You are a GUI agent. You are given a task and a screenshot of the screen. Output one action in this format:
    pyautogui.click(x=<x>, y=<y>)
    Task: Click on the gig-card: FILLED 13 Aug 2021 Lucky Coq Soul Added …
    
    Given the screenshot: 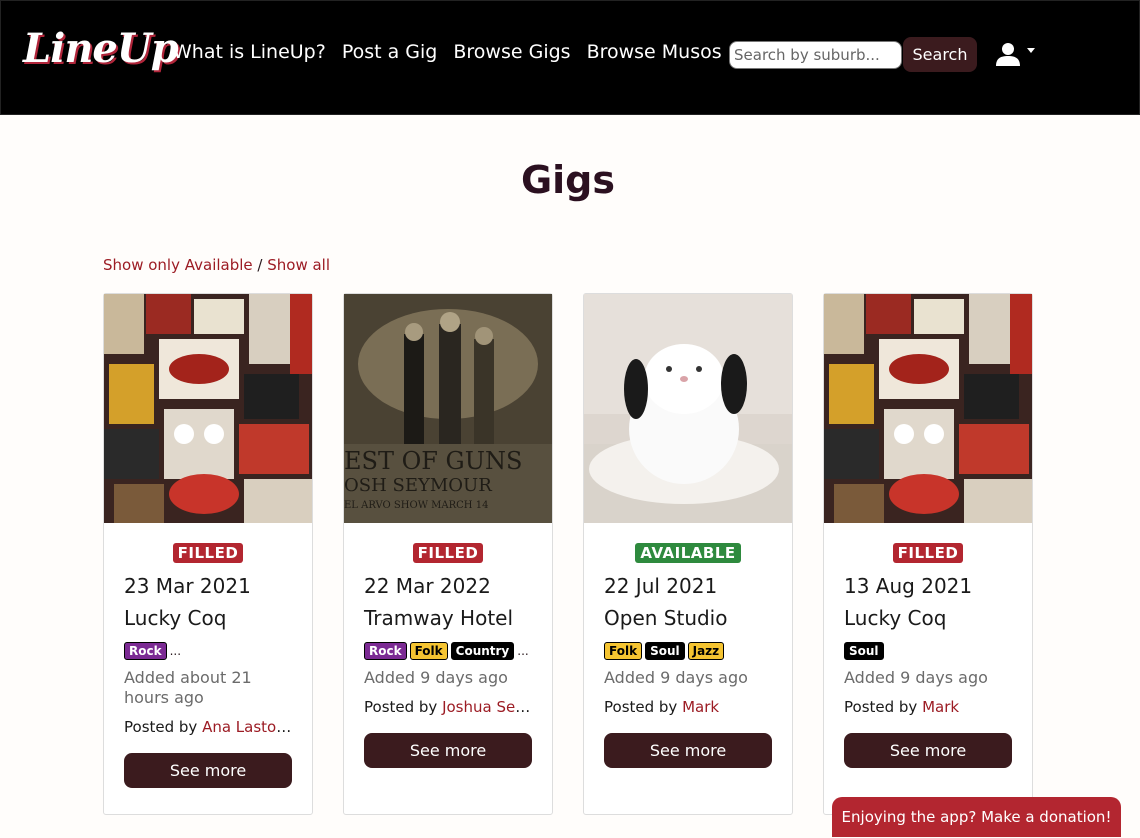 What is the action you would take?
    pyautogui.click(x=928, y=554)
    